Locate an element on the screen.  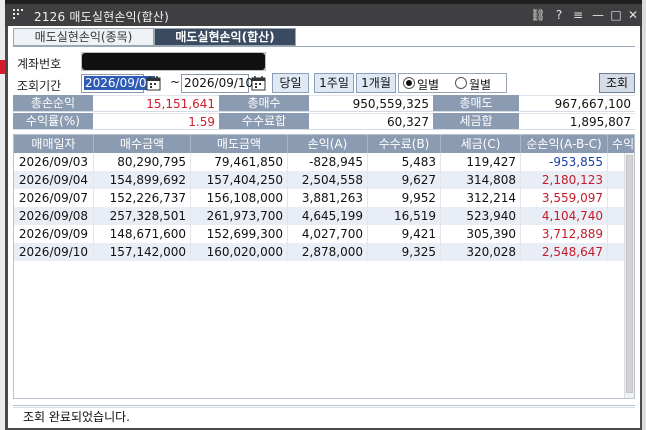
table-cell: 314,808 is located at coordinates (481, 180).